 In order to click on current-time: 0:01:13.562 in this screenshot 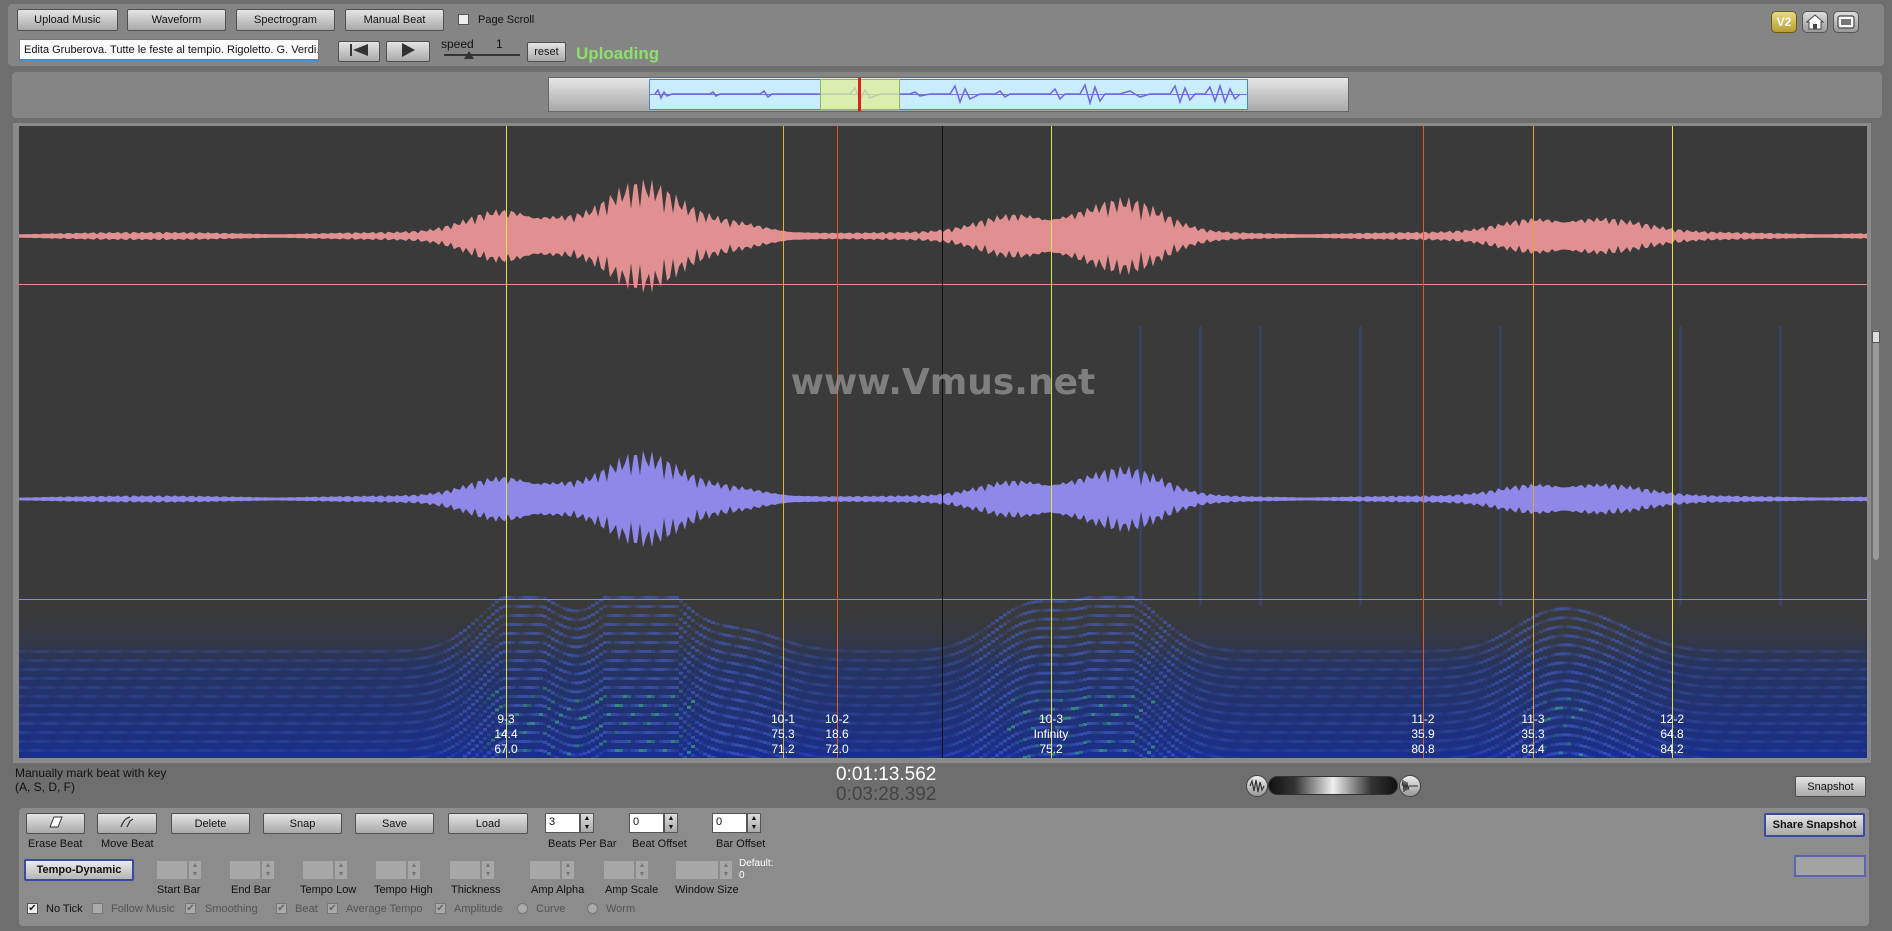, I will do `click(886, 774)`.